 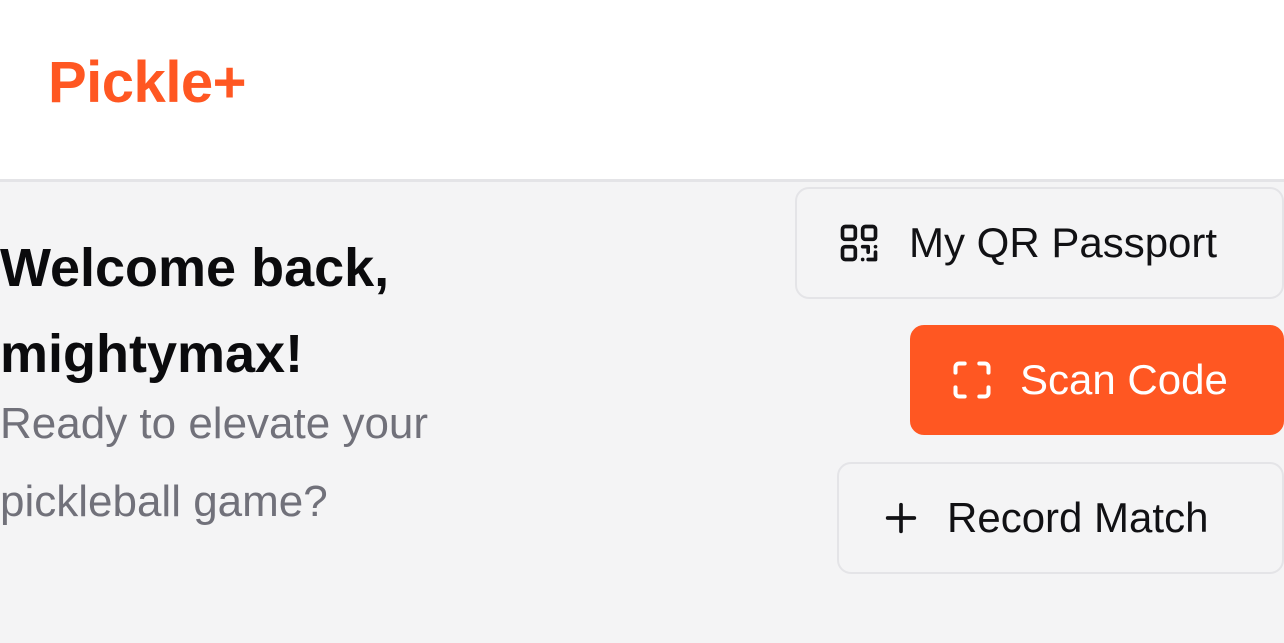 What do you see at coordinates (1063, 242) in the screenshot?
I see `qr-passport-label: My QR Passport` at bounding box center [1063, 242].